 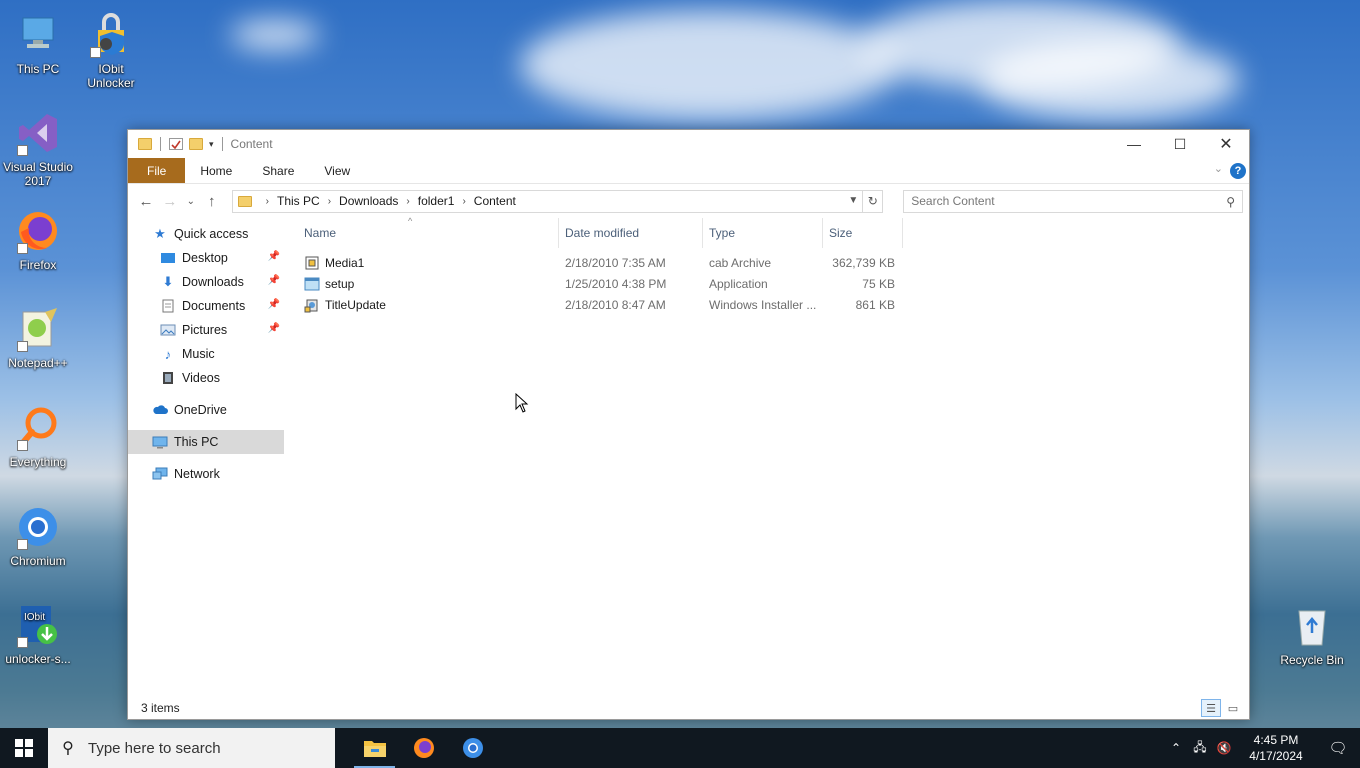 I want to click on notepad-plus-plus-icon, so click(x=38, y=329).